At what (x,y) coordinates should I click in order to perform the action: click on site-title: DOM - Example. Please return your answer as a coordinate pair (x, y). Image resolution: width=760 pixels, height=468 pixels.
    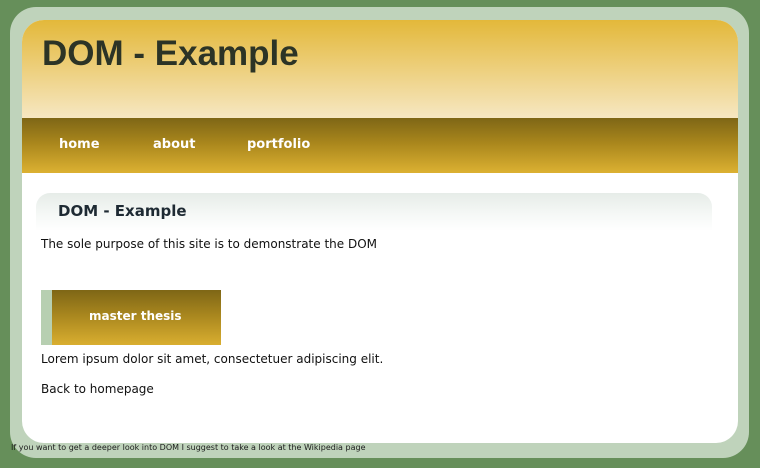
    Looking at the image, I should click on (170, 53).